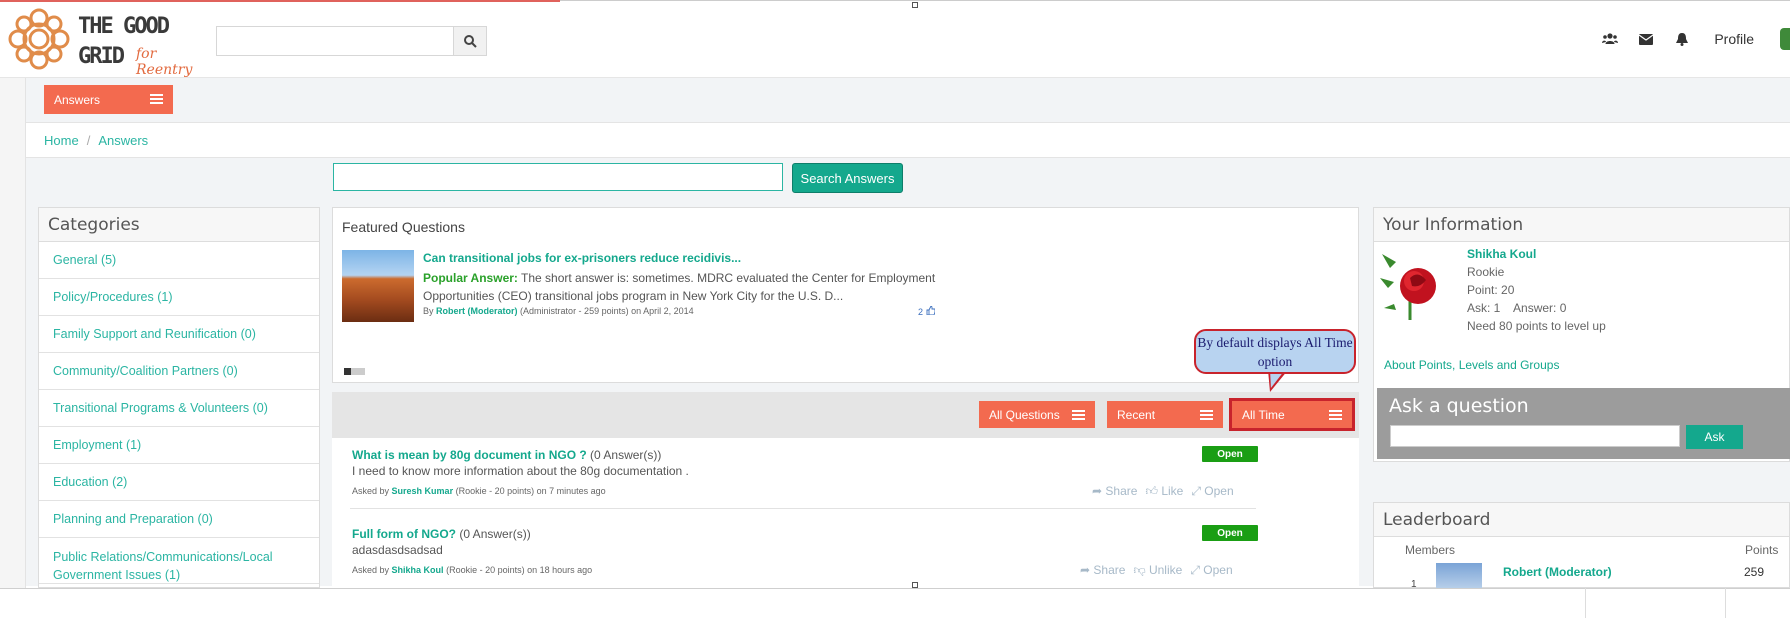 The width and height of the screenshot is (1790, 618). I want to click on search-icon, so click(470, 41).